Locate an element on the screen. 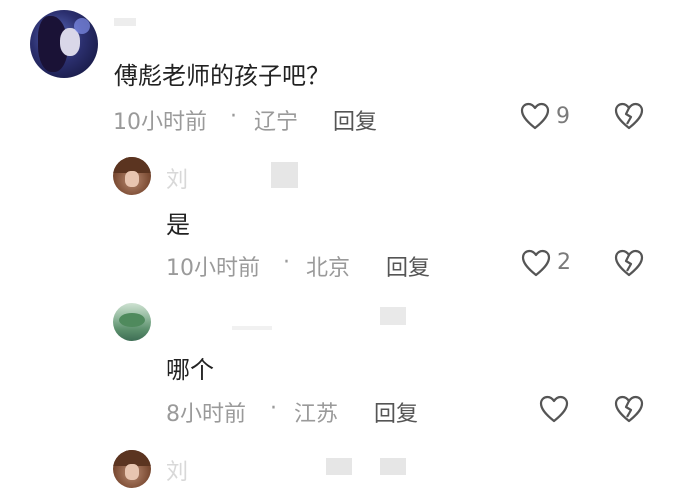  reply-time: 8小时前 is located at coordinates (206, 414).